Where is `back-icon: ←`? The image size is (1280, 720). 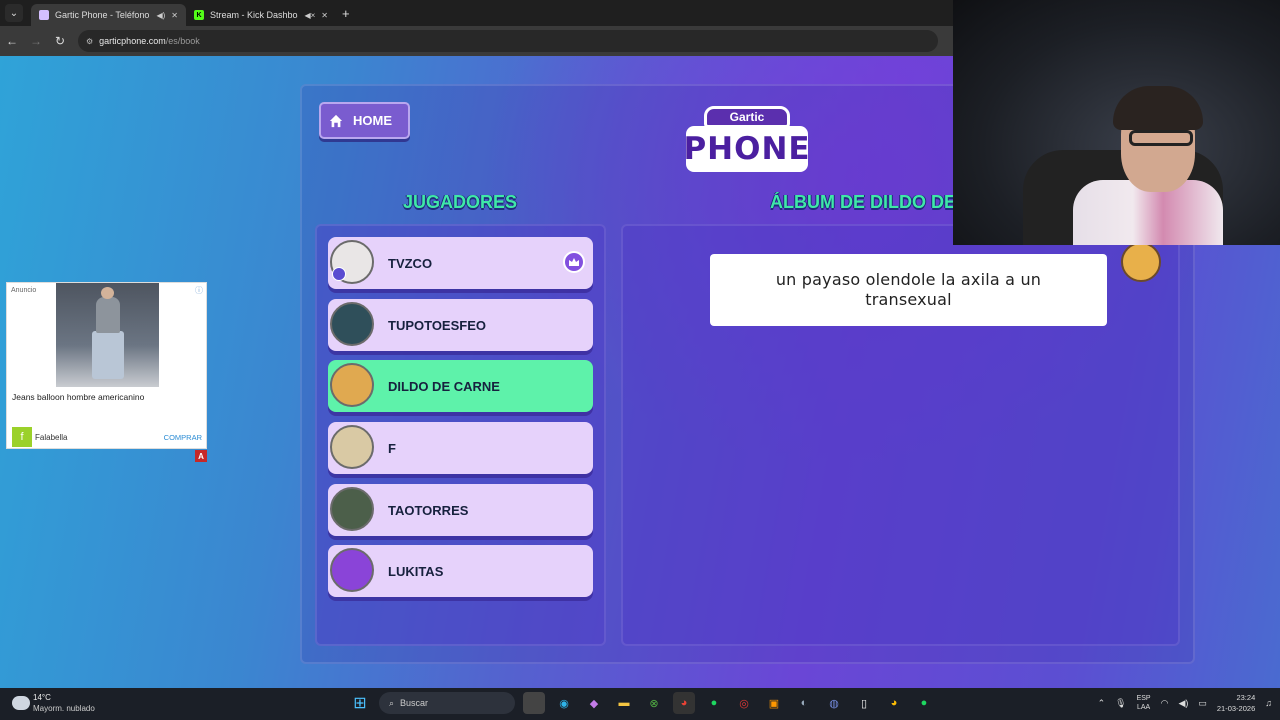 back-icon: ← is located at coordinates (12, 41).